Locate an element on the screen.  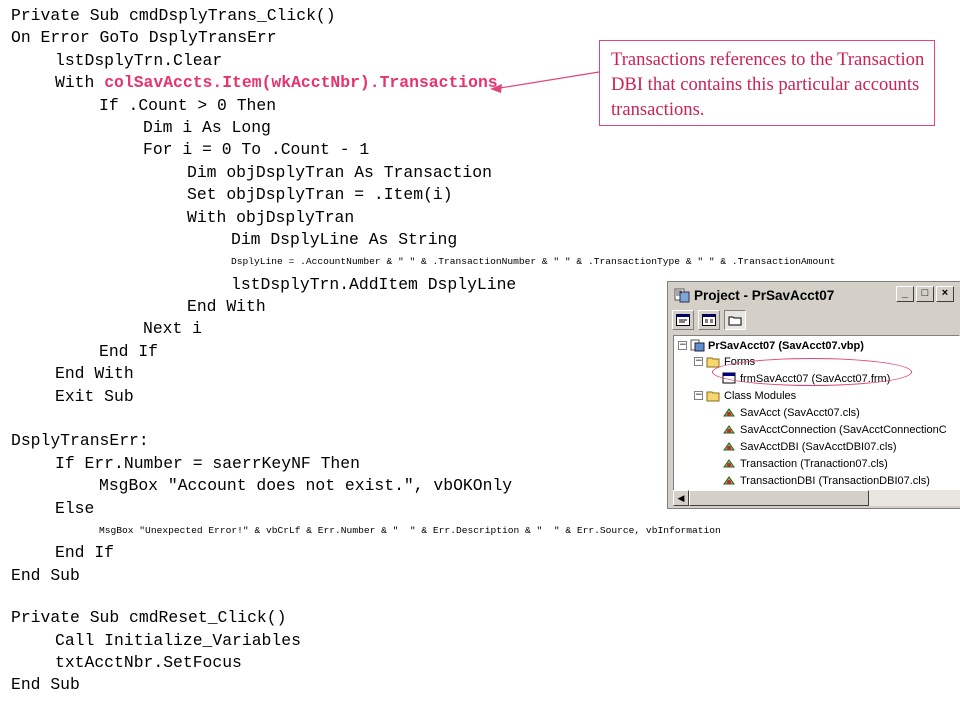
tree-node-class-modules: − Class Modules is located at coordinates (745, 395).